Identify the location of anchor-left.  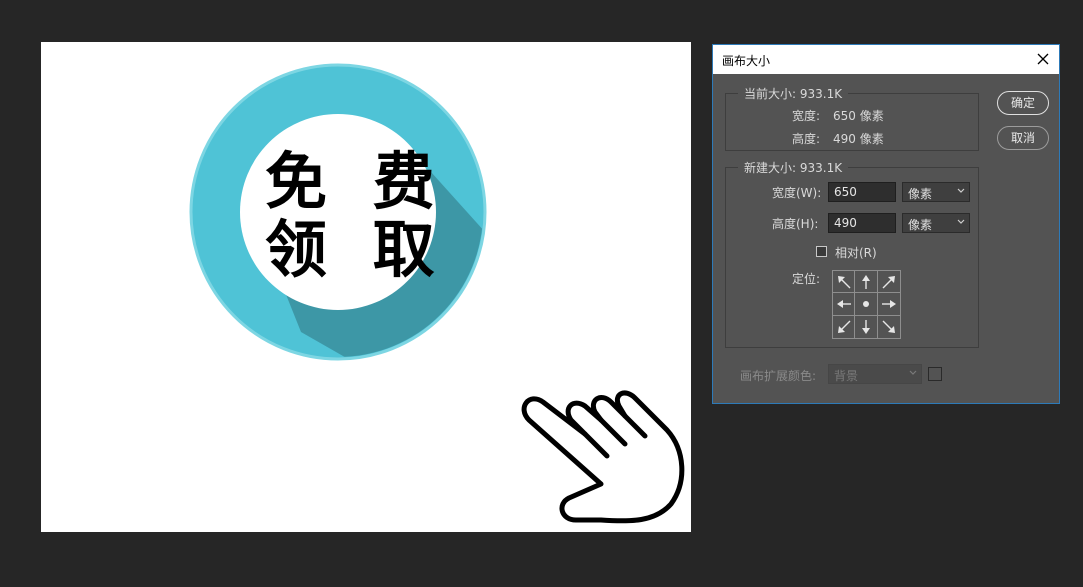
(844, 304).